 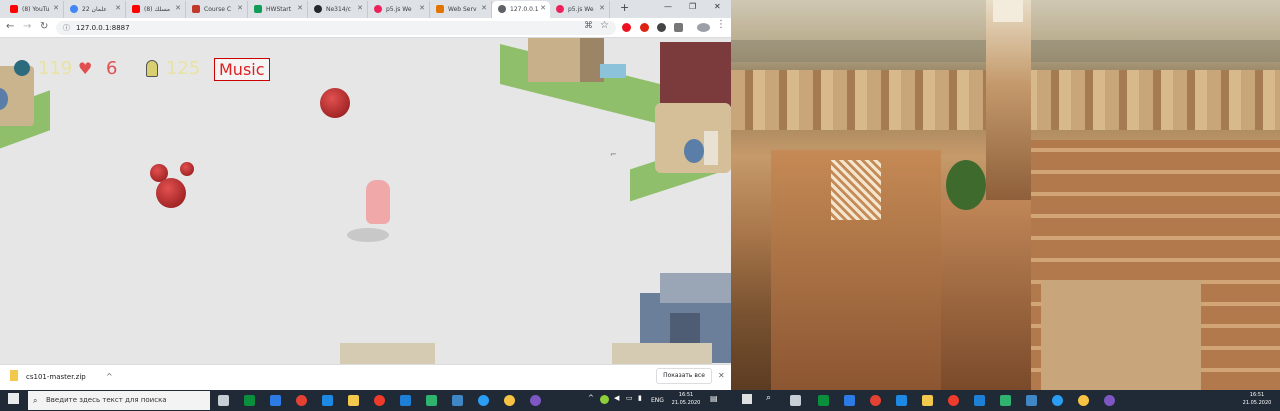 I want to click on tab-label: Ne314/c, so click(x=338, y=9).